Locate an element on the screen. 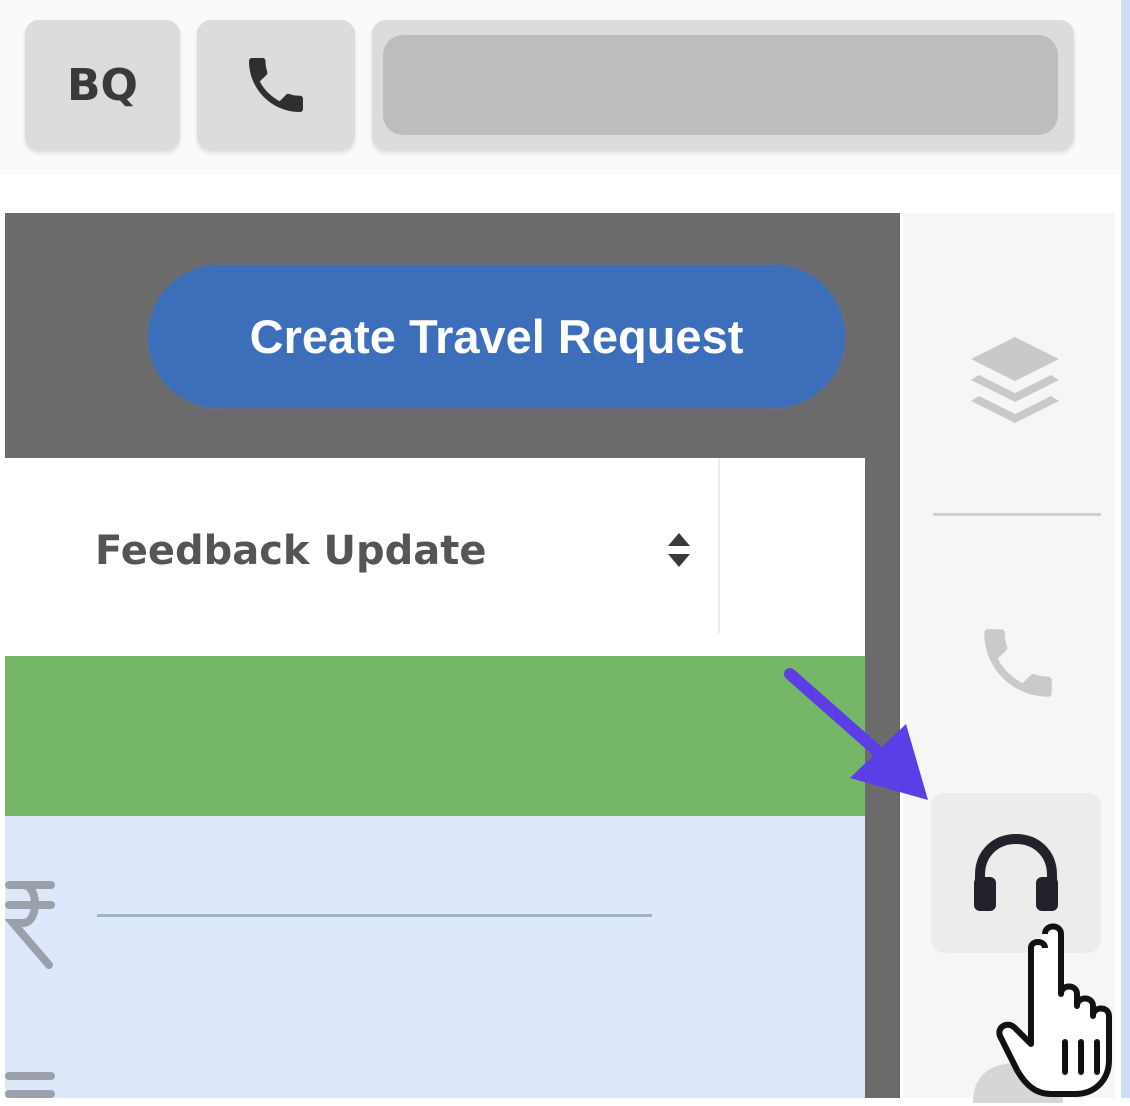 Image resolution: width=1130 pixels, height=1106 pixels. user-initials-button: BQ is located at coordinates (102, 85).